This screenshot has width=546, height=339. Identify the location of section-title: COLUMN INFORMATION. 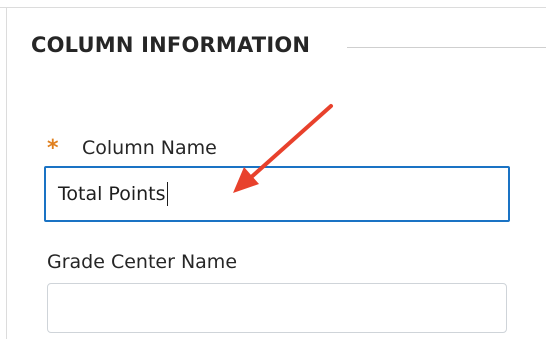
(171, 45).